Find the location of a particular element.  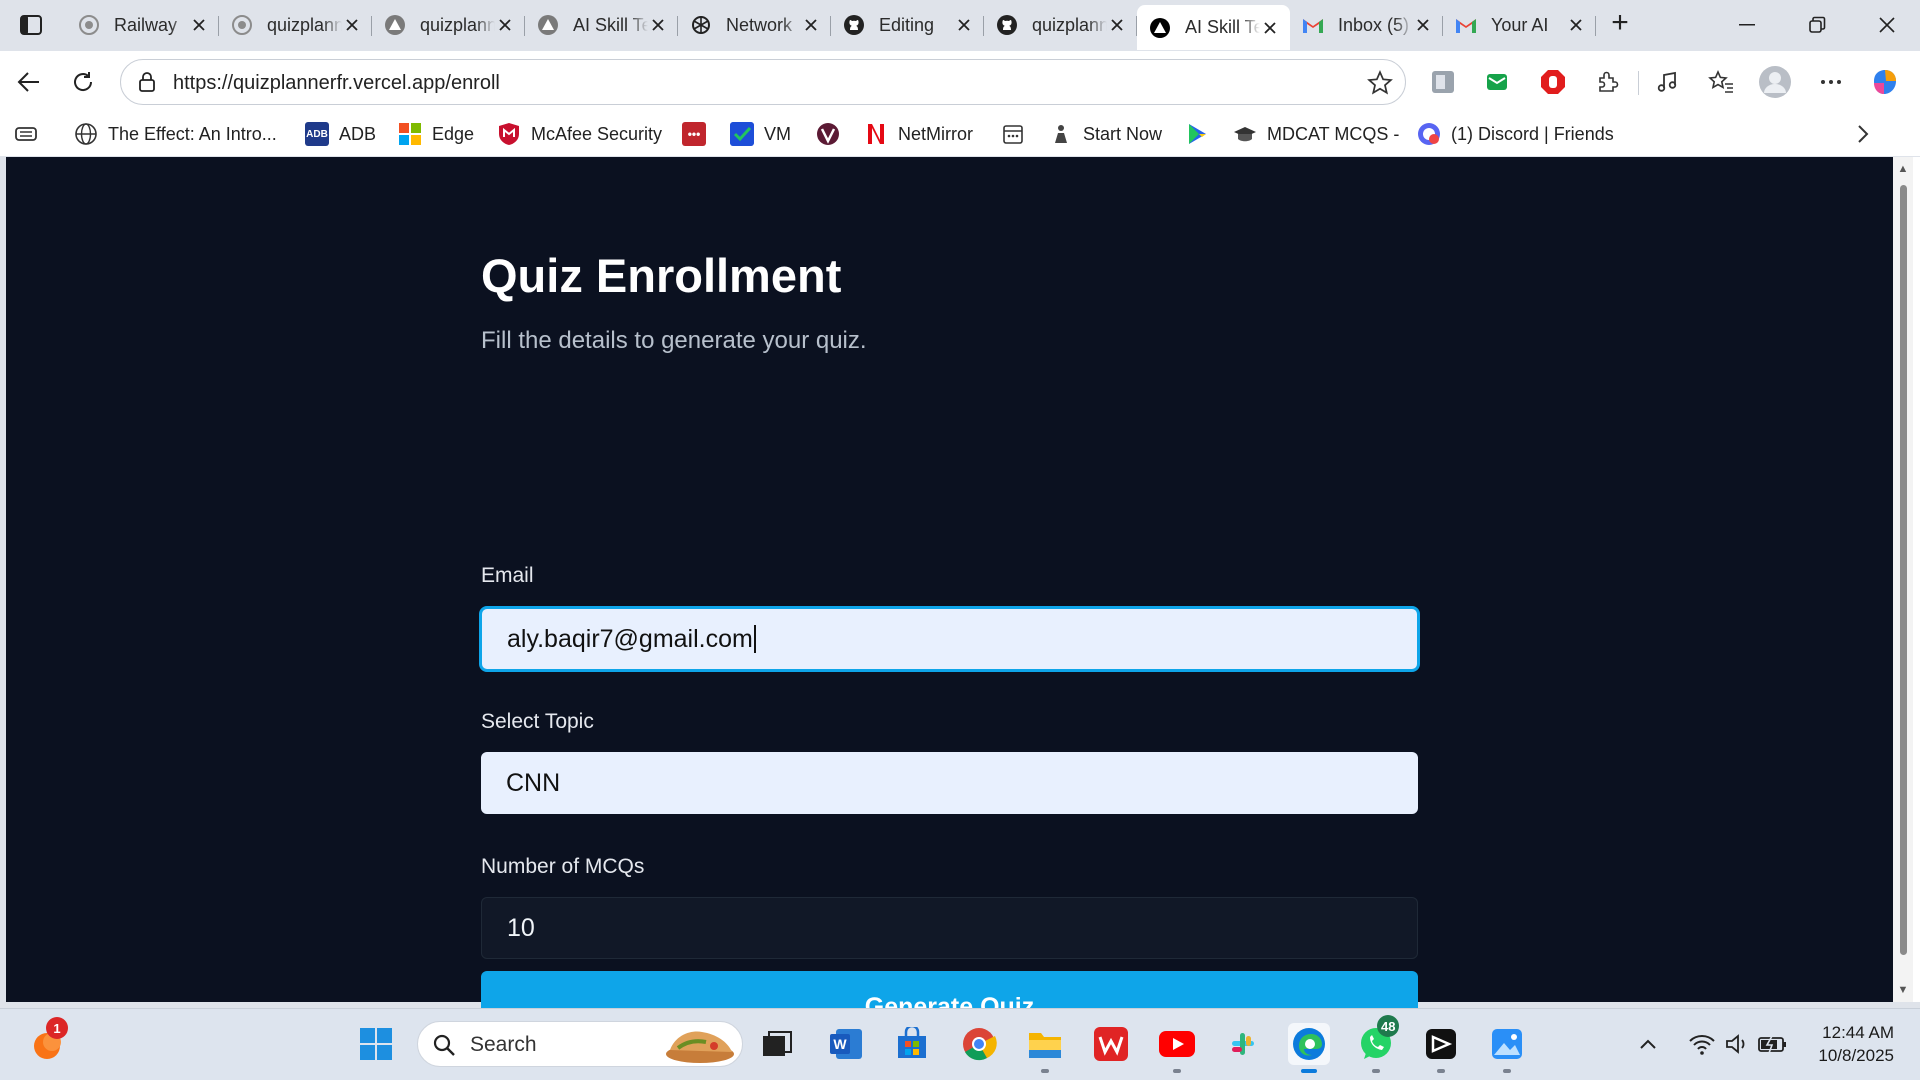

reload-button is located at coordinates (83, 82).